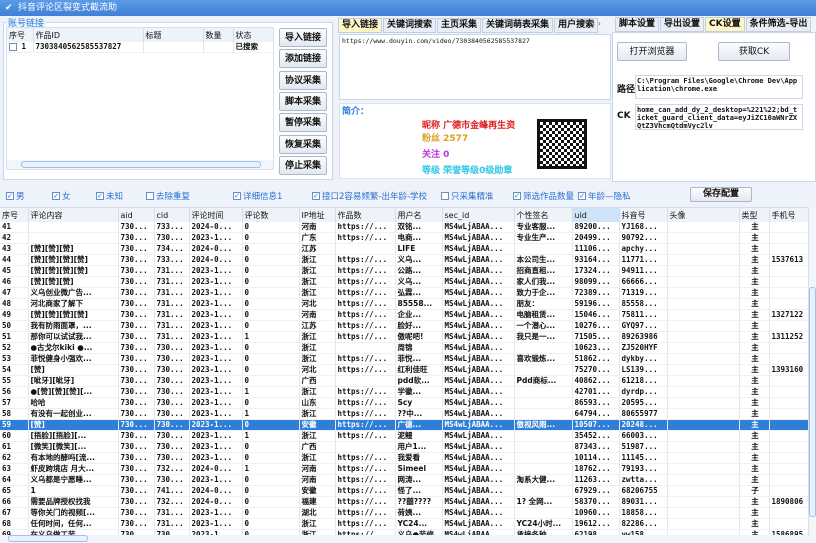 This screenshot has width=816, height=543. Describe the element at coordinates (721, 194) in the screenshot. I see `save-config-button: 保存配置` at that location.